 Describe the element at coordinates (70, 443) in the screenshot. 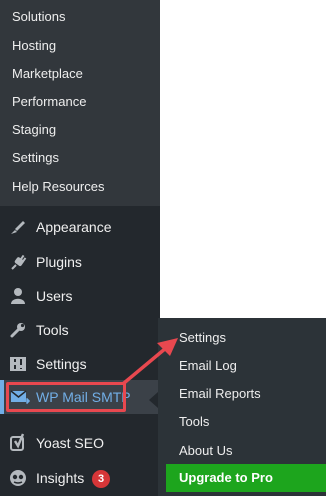

I see `menu-label-yoast-seo: Yoast SEO` at that location.